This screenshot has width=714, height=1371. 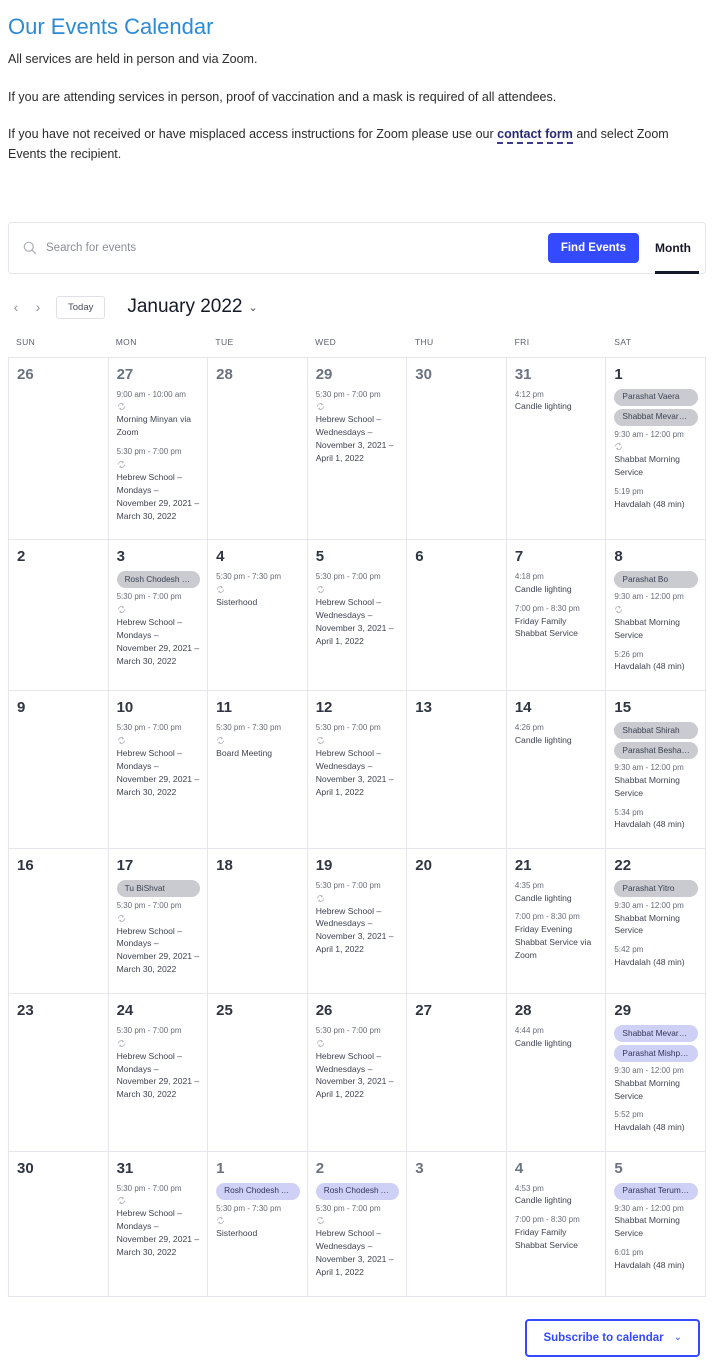 I want to click on day-number: 31, so click(x=159, y=1168).